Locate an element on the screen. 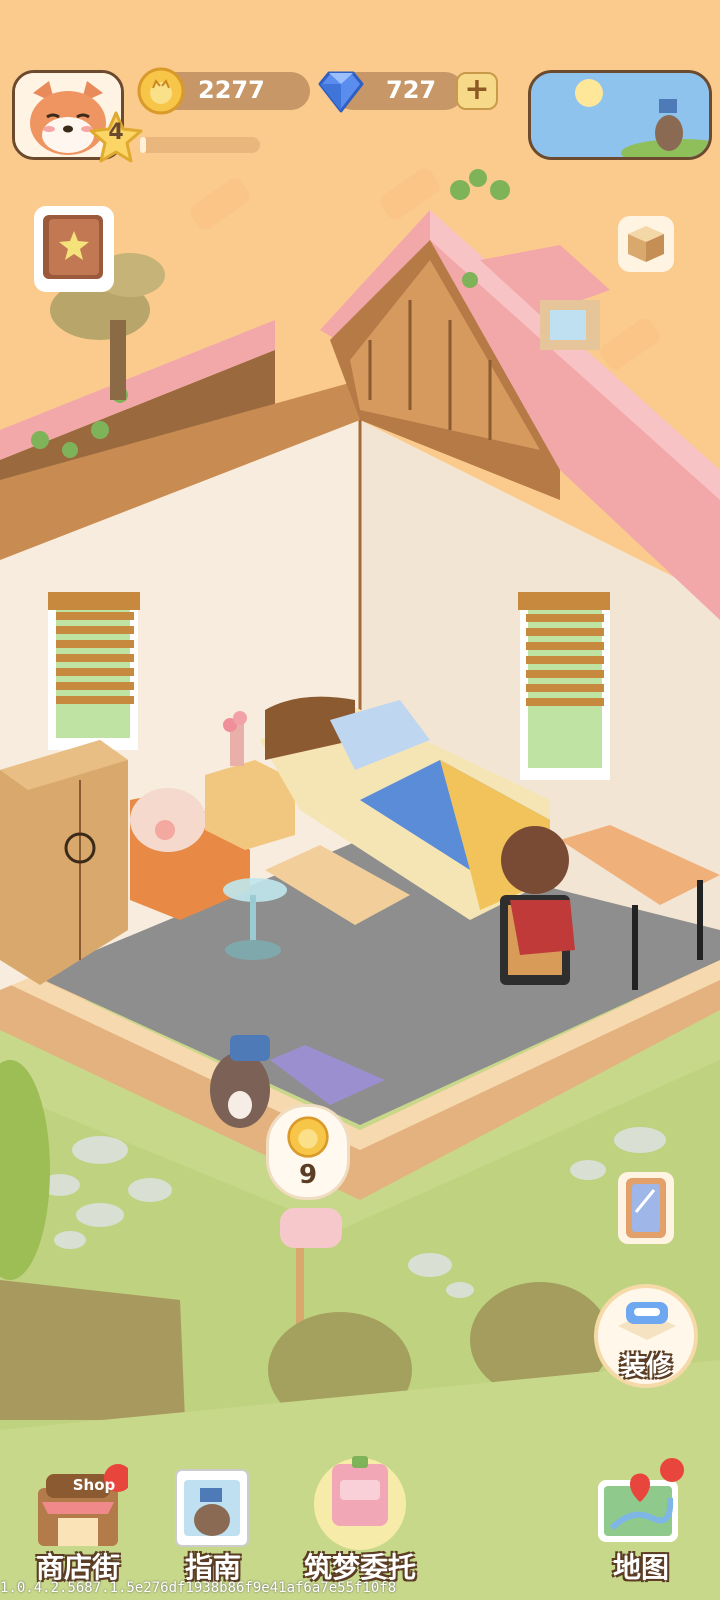 This screenshot has width=720, height=1600. album-button is located at coordinates (74, 249).